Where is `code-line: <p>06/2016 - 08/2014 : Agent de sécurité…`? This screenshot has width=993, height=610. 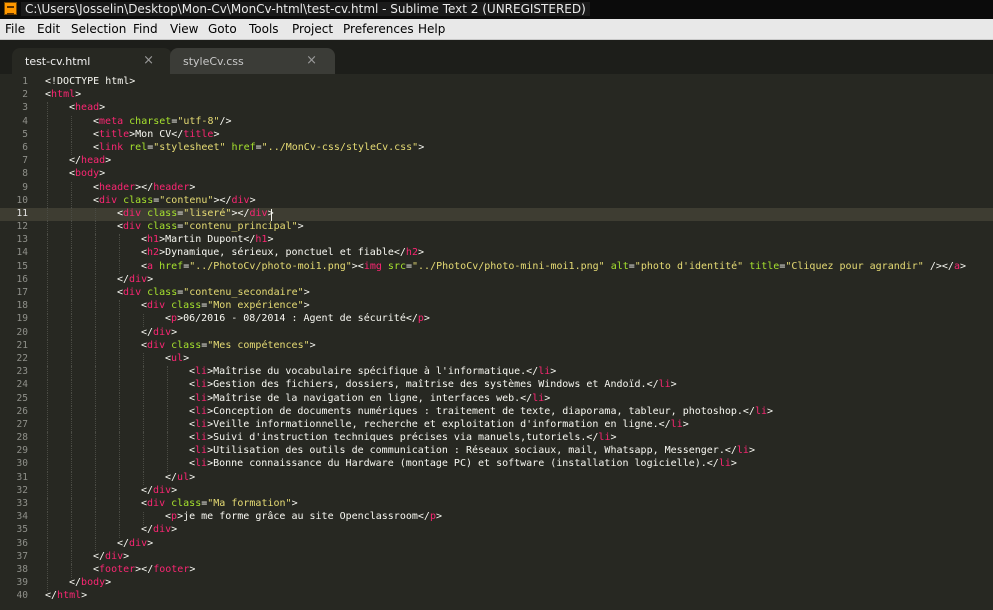 code-line: <p>06/2016 - 08/2014 : Agent de sécurité… is located at coordinates (519, 319).